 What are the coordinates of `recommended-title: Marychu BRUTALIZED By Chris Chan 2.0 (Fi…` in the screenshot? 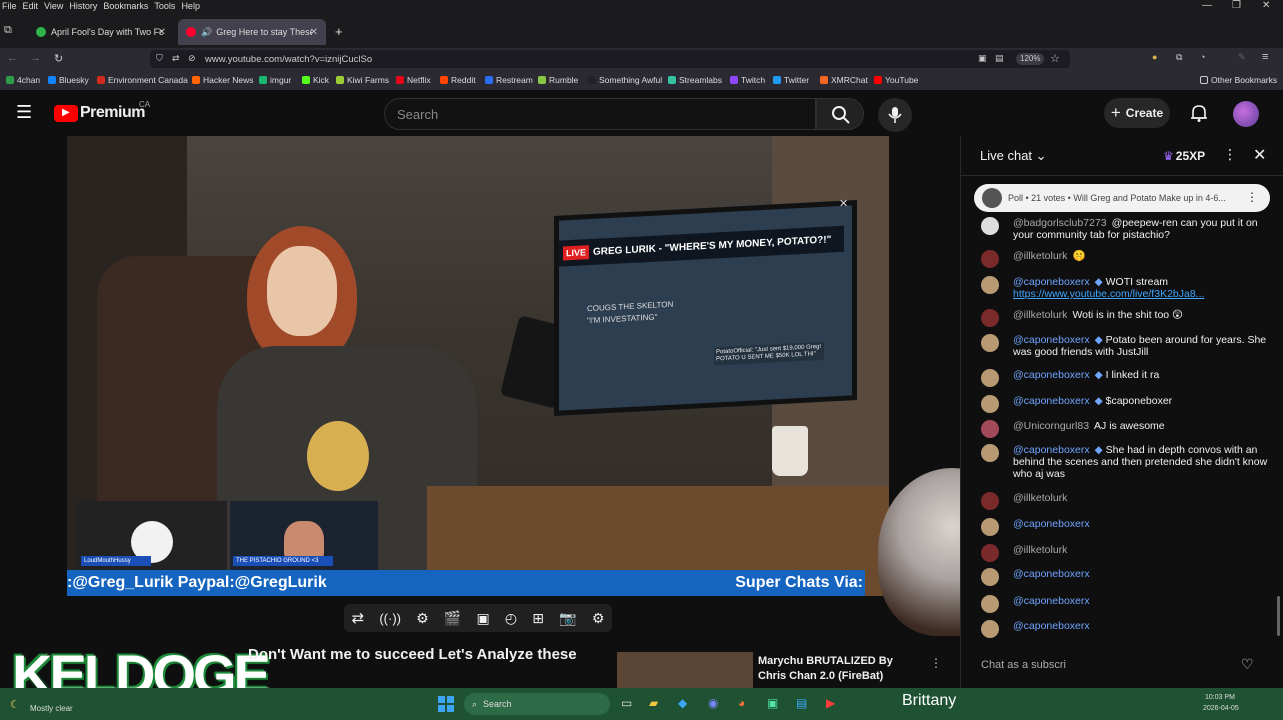 It's located at (841, 669).